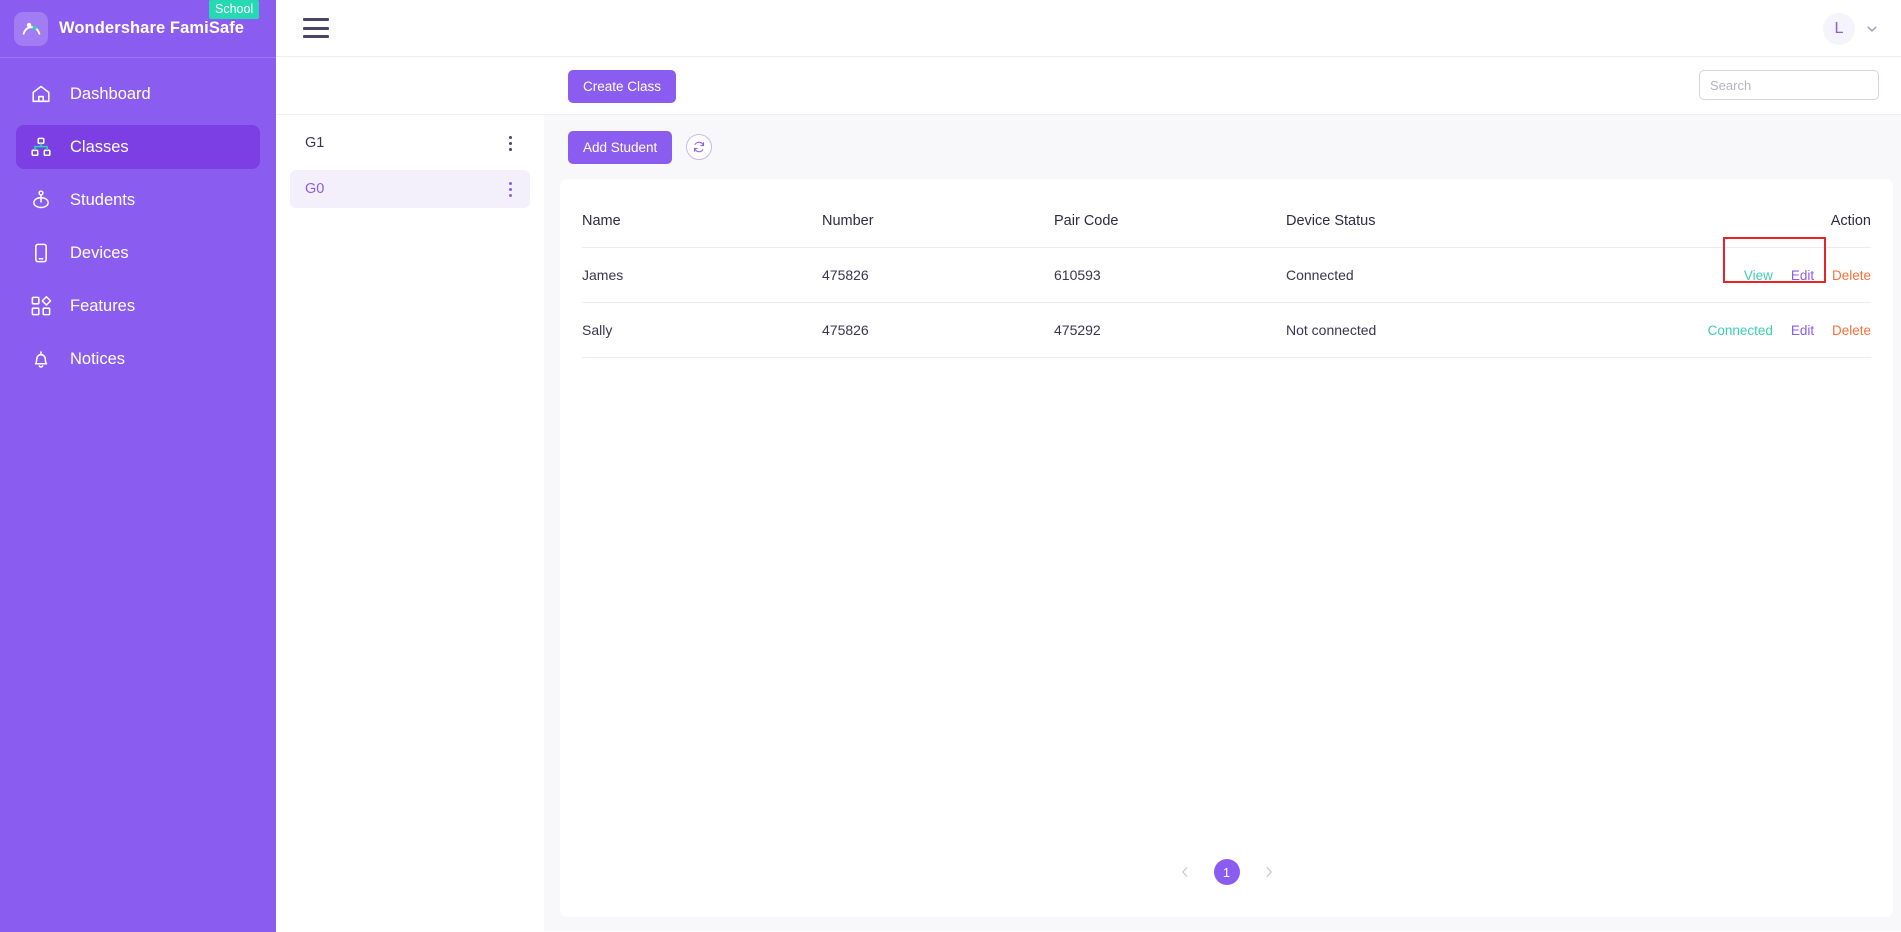 This screenshot has height=932, width=1901. What do you see at coordinates (138, 306) in the screenshot?
I see `sidebar-item-features: Features` at bounding box center [138, 306].